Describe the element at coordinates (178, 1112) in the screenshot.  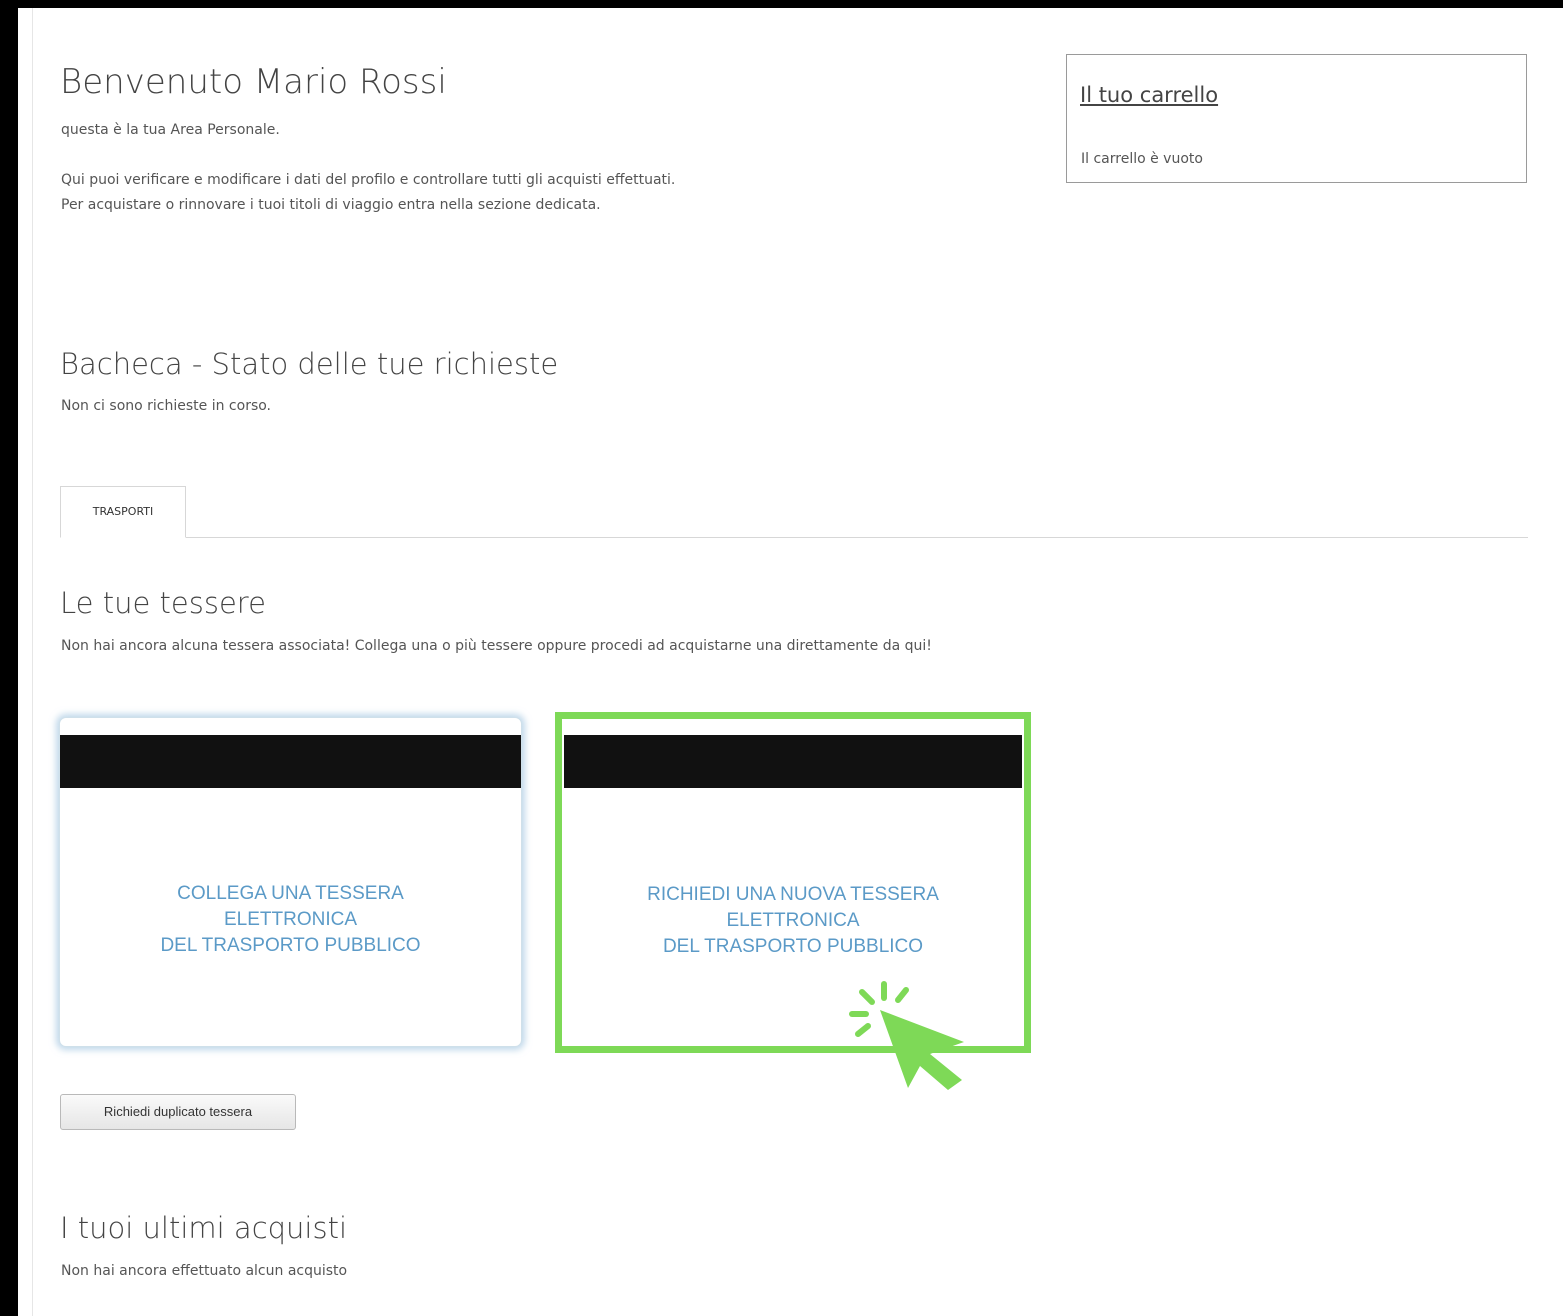
I see `duplicate-card-button: Richiedi duplicato tessera` at that location.